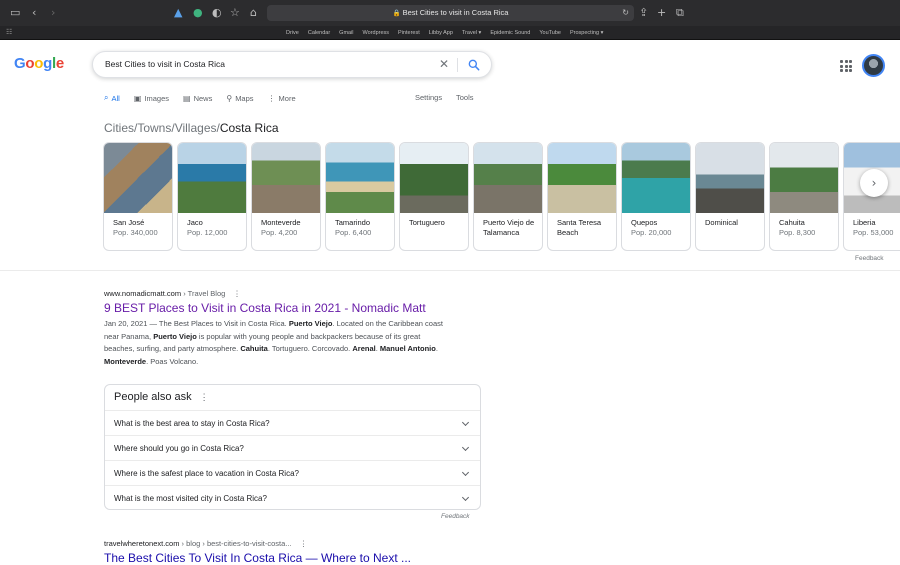  I want to click on bookmark-item: Prospecting ▾, so click(586, 33).